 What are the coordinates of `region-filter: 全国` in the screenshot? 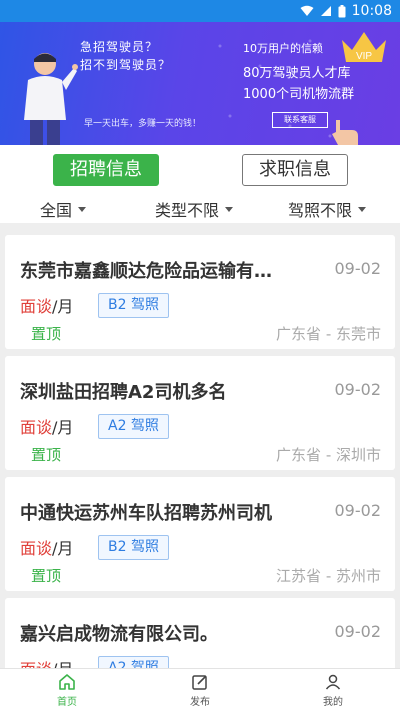 It's located at (63, 209).